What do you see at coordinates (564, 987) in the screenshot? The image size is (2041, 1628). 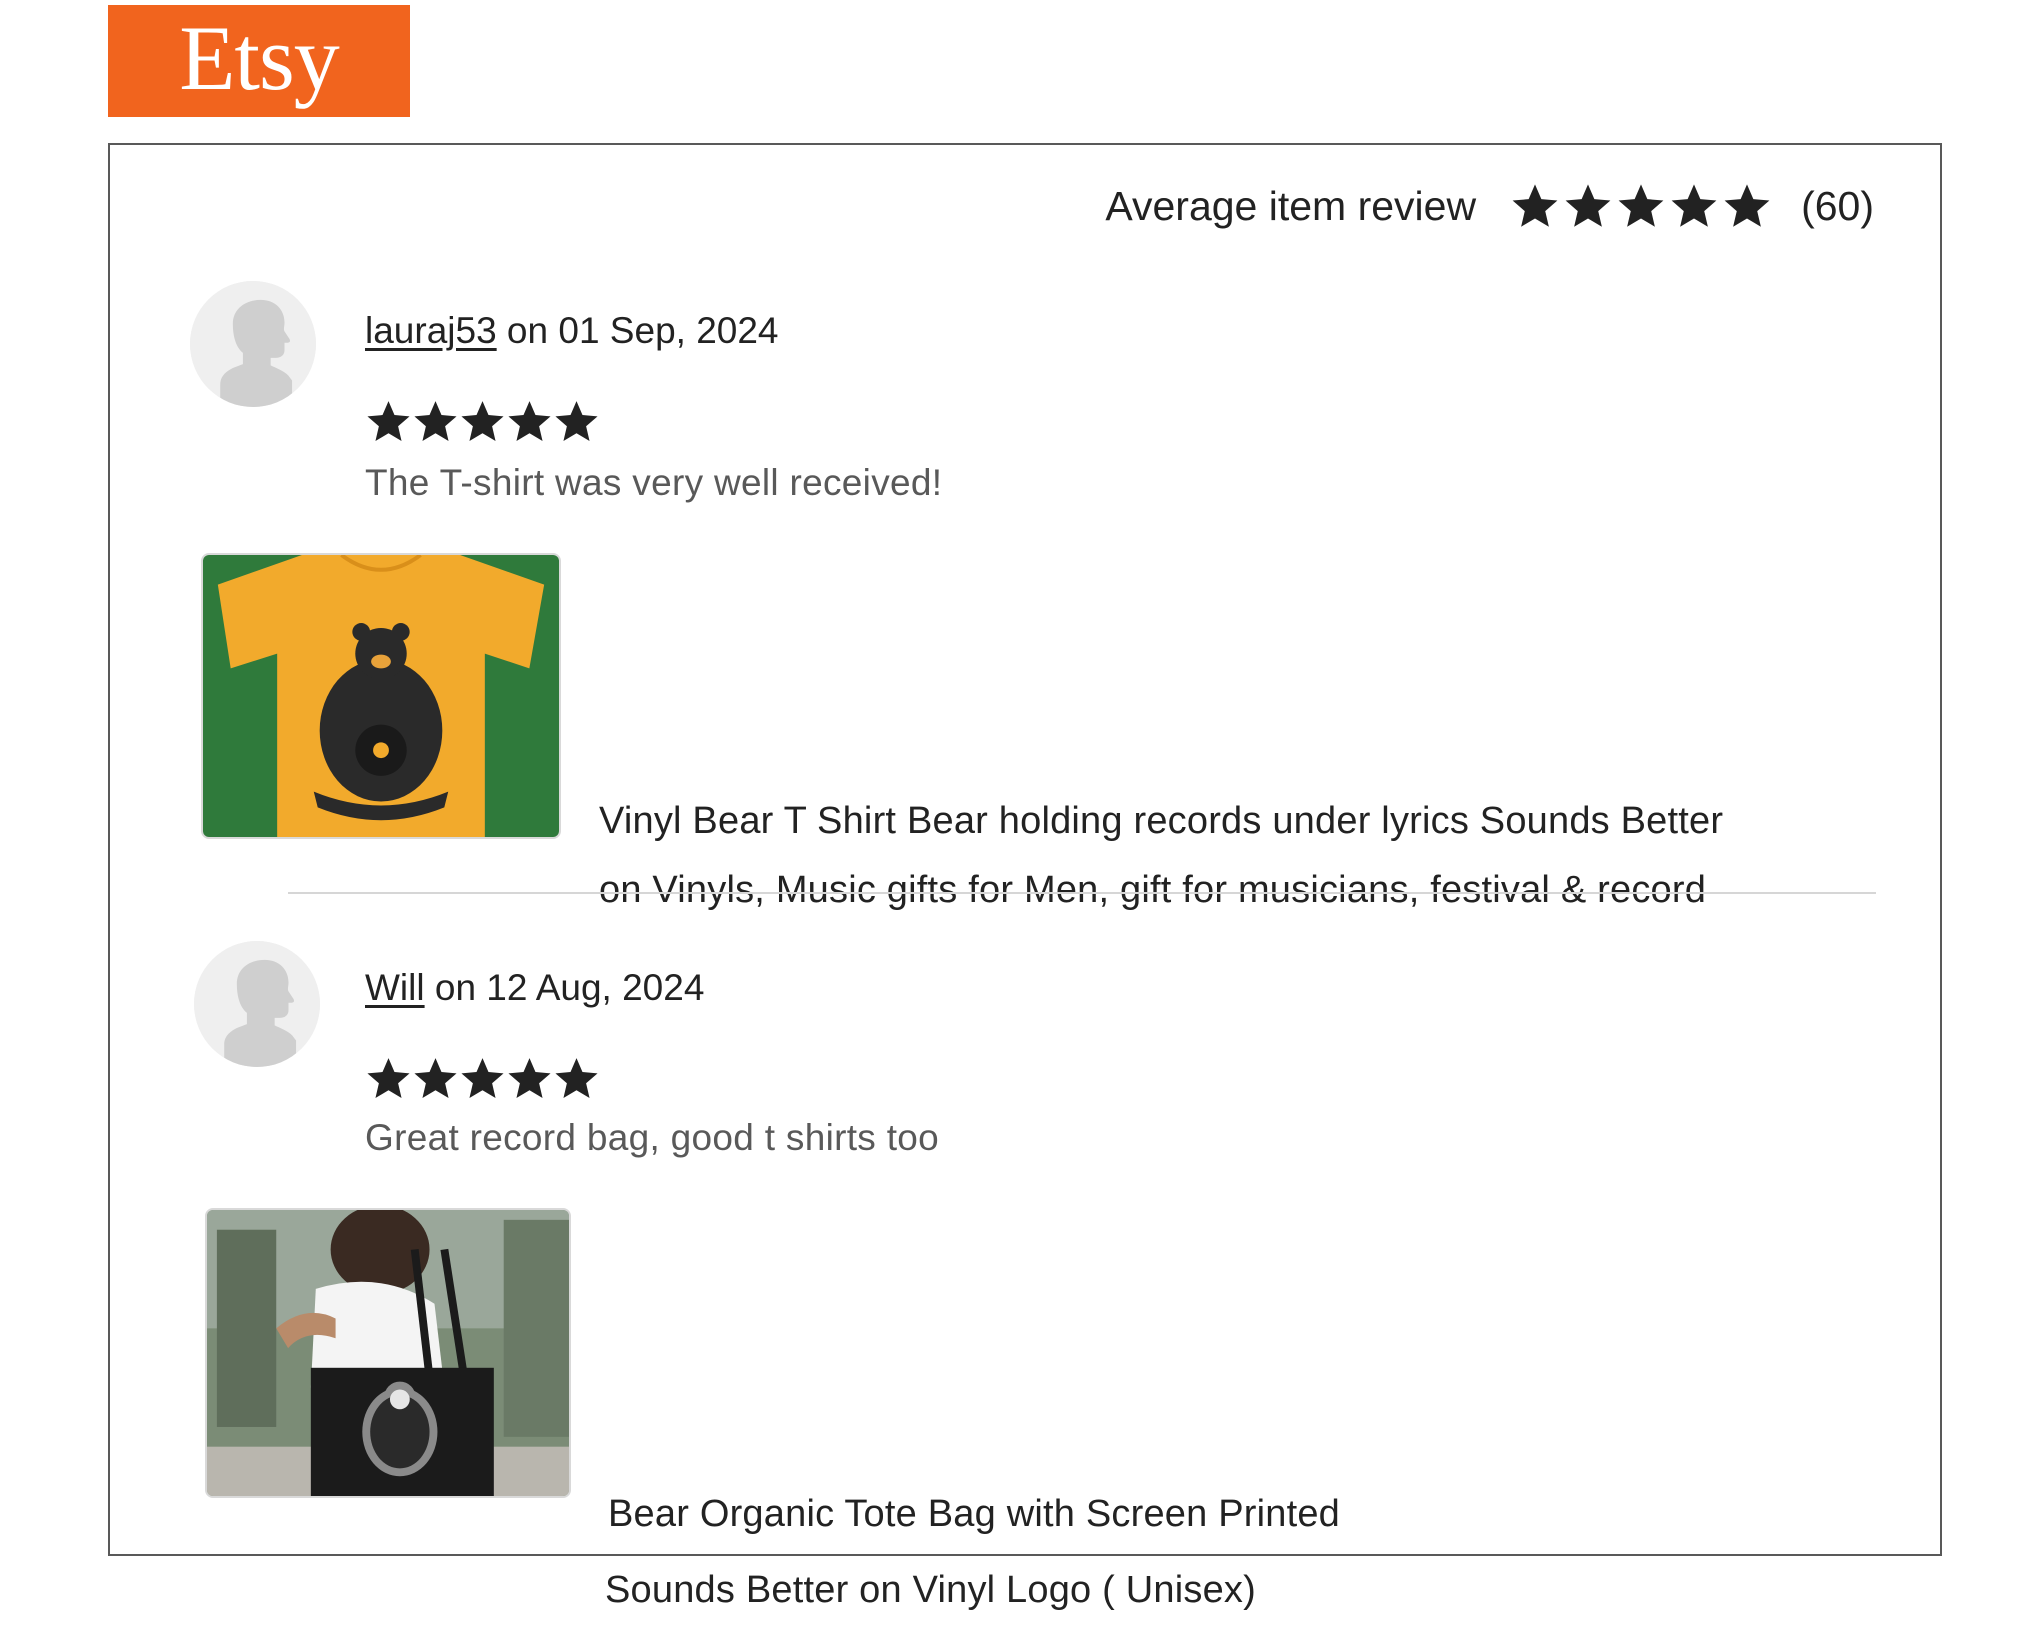 I see `review-date: on 12 Aug, 2024` at bounding box center [564, 987].